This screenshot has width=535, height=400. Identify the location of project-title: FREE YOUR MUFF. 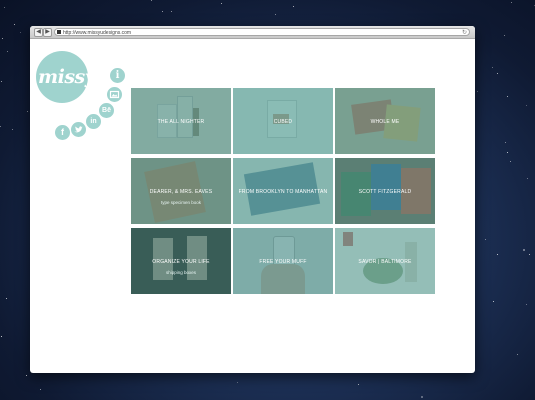
(283, 262).